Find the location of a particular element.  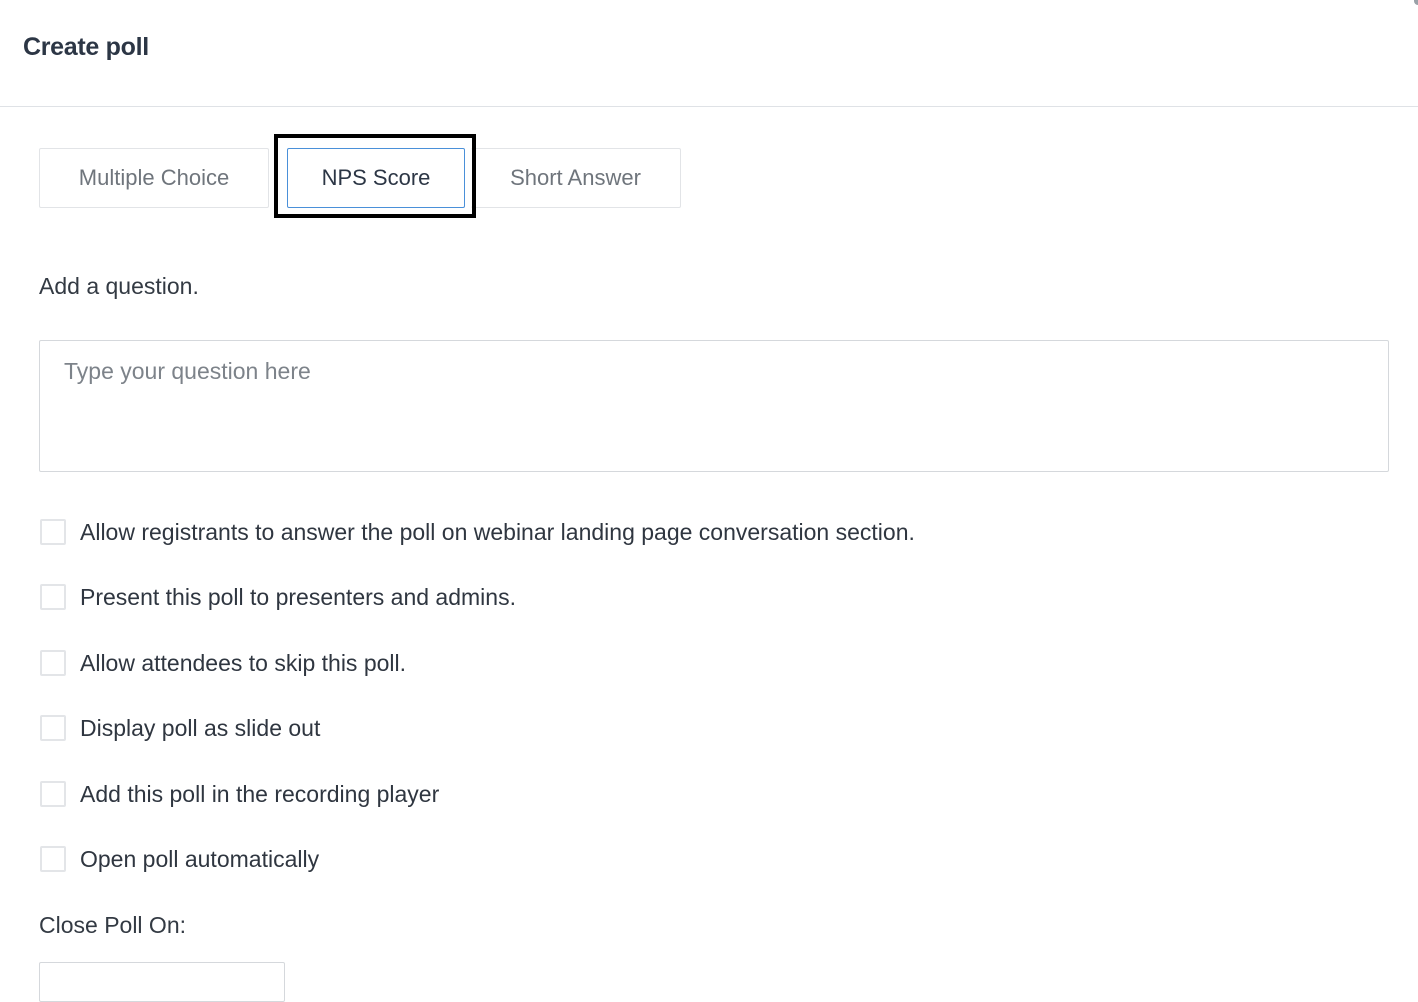

option-label: Add this poll in the recording player is located at coordinates (260, 793).